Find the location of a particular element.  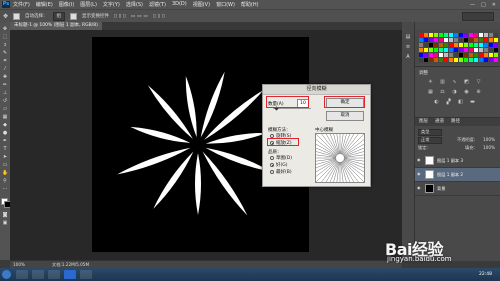

shape-tool-icon: ▭ is located at coordinates (5, 165).